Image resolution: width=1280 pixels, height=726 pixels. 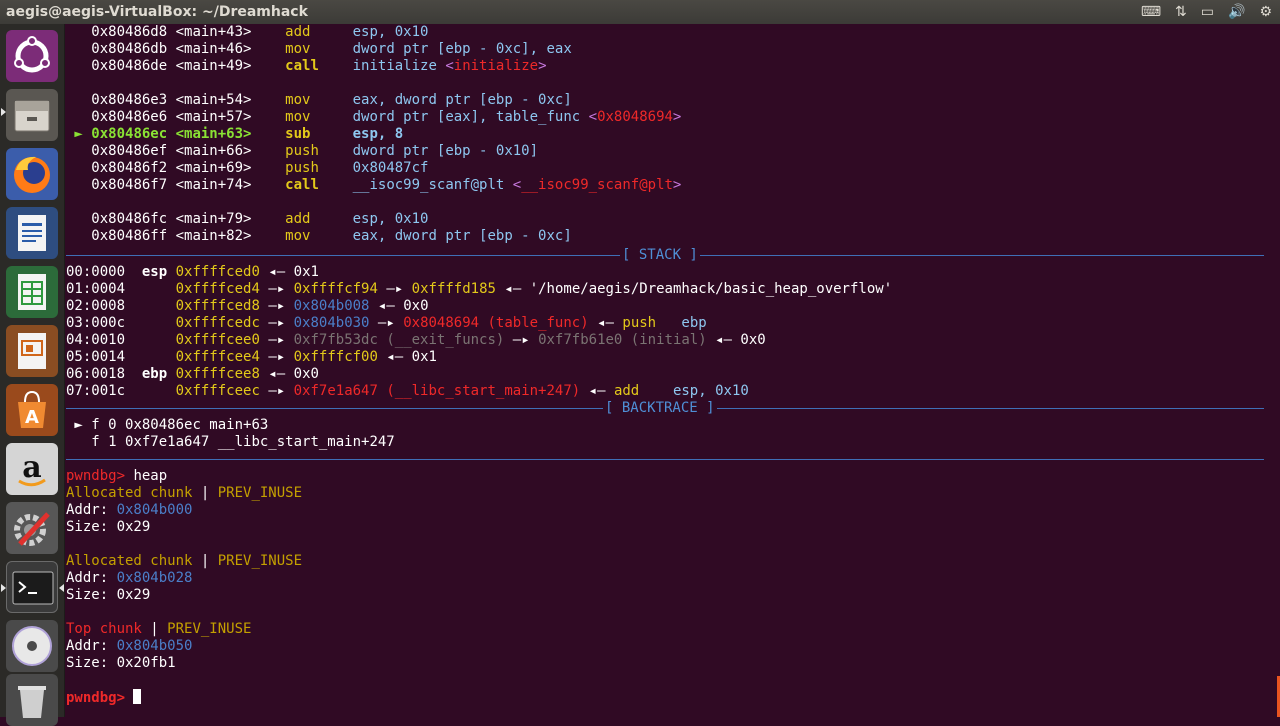 What do you see at coordinates (319, 134) in the screenshot?
I see `disasm-mnemonic: sub` at bounding box center [319, 134].